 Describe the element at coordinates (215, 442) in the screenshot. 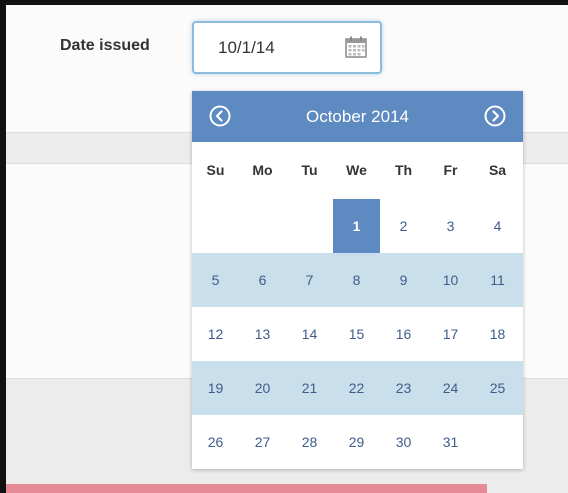

I see `calendar-day: 26` at that location.